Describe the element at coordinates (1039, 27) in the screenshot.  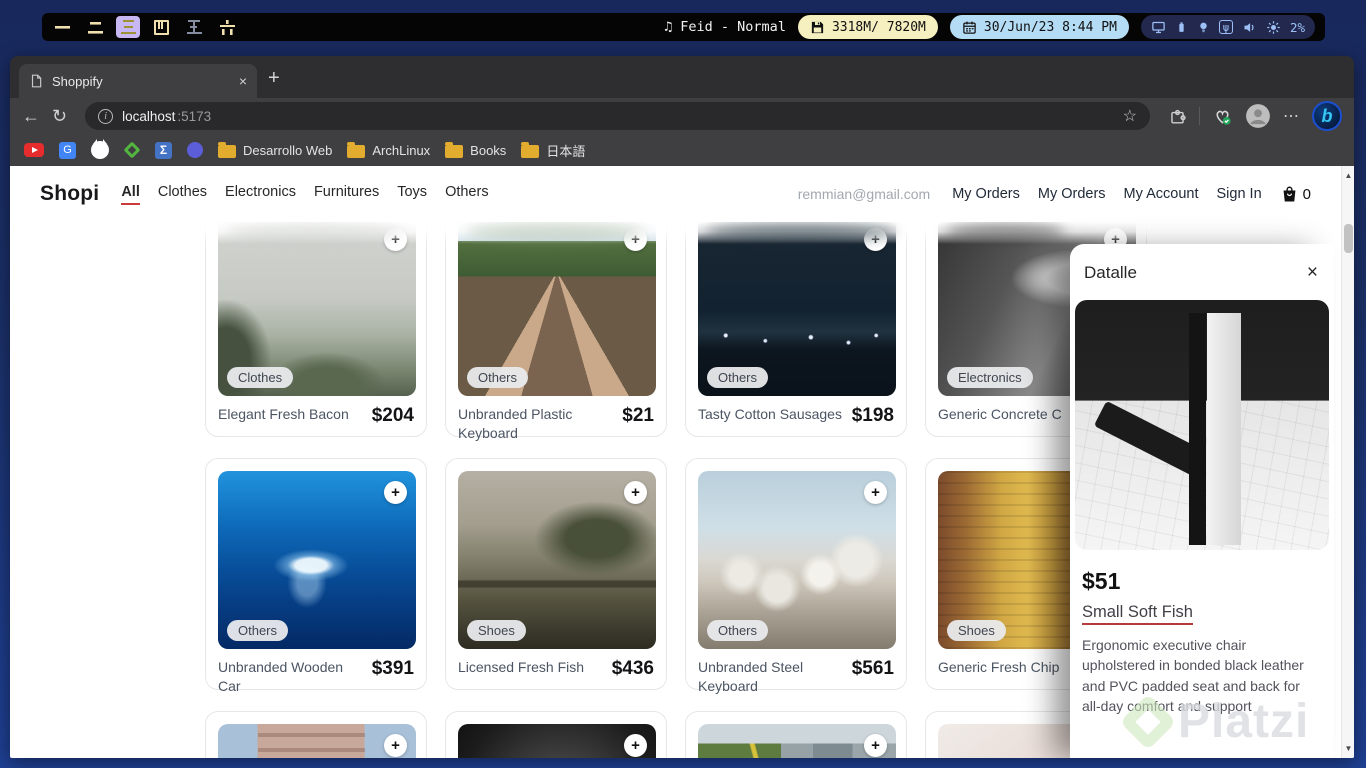
I see `clock-widget: 30/Jun/23 8:44 PM` at that location.